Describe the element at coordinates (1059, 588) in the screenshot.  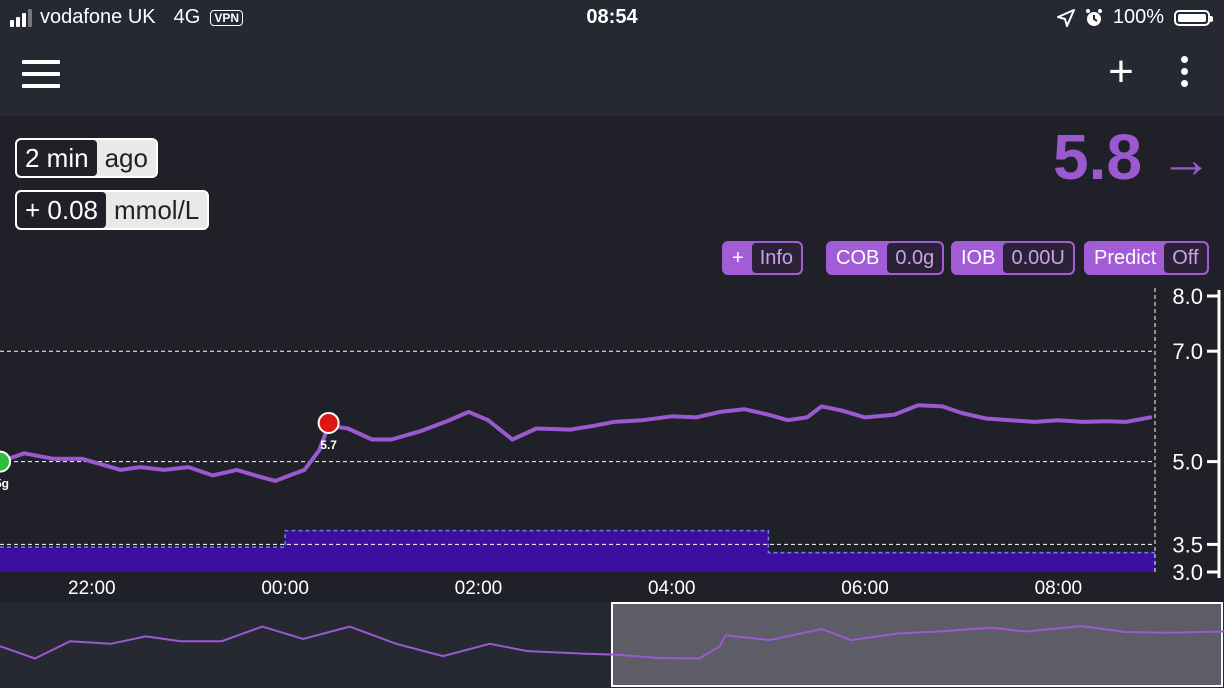
I see `x-tick-label: 08:00` at that location.